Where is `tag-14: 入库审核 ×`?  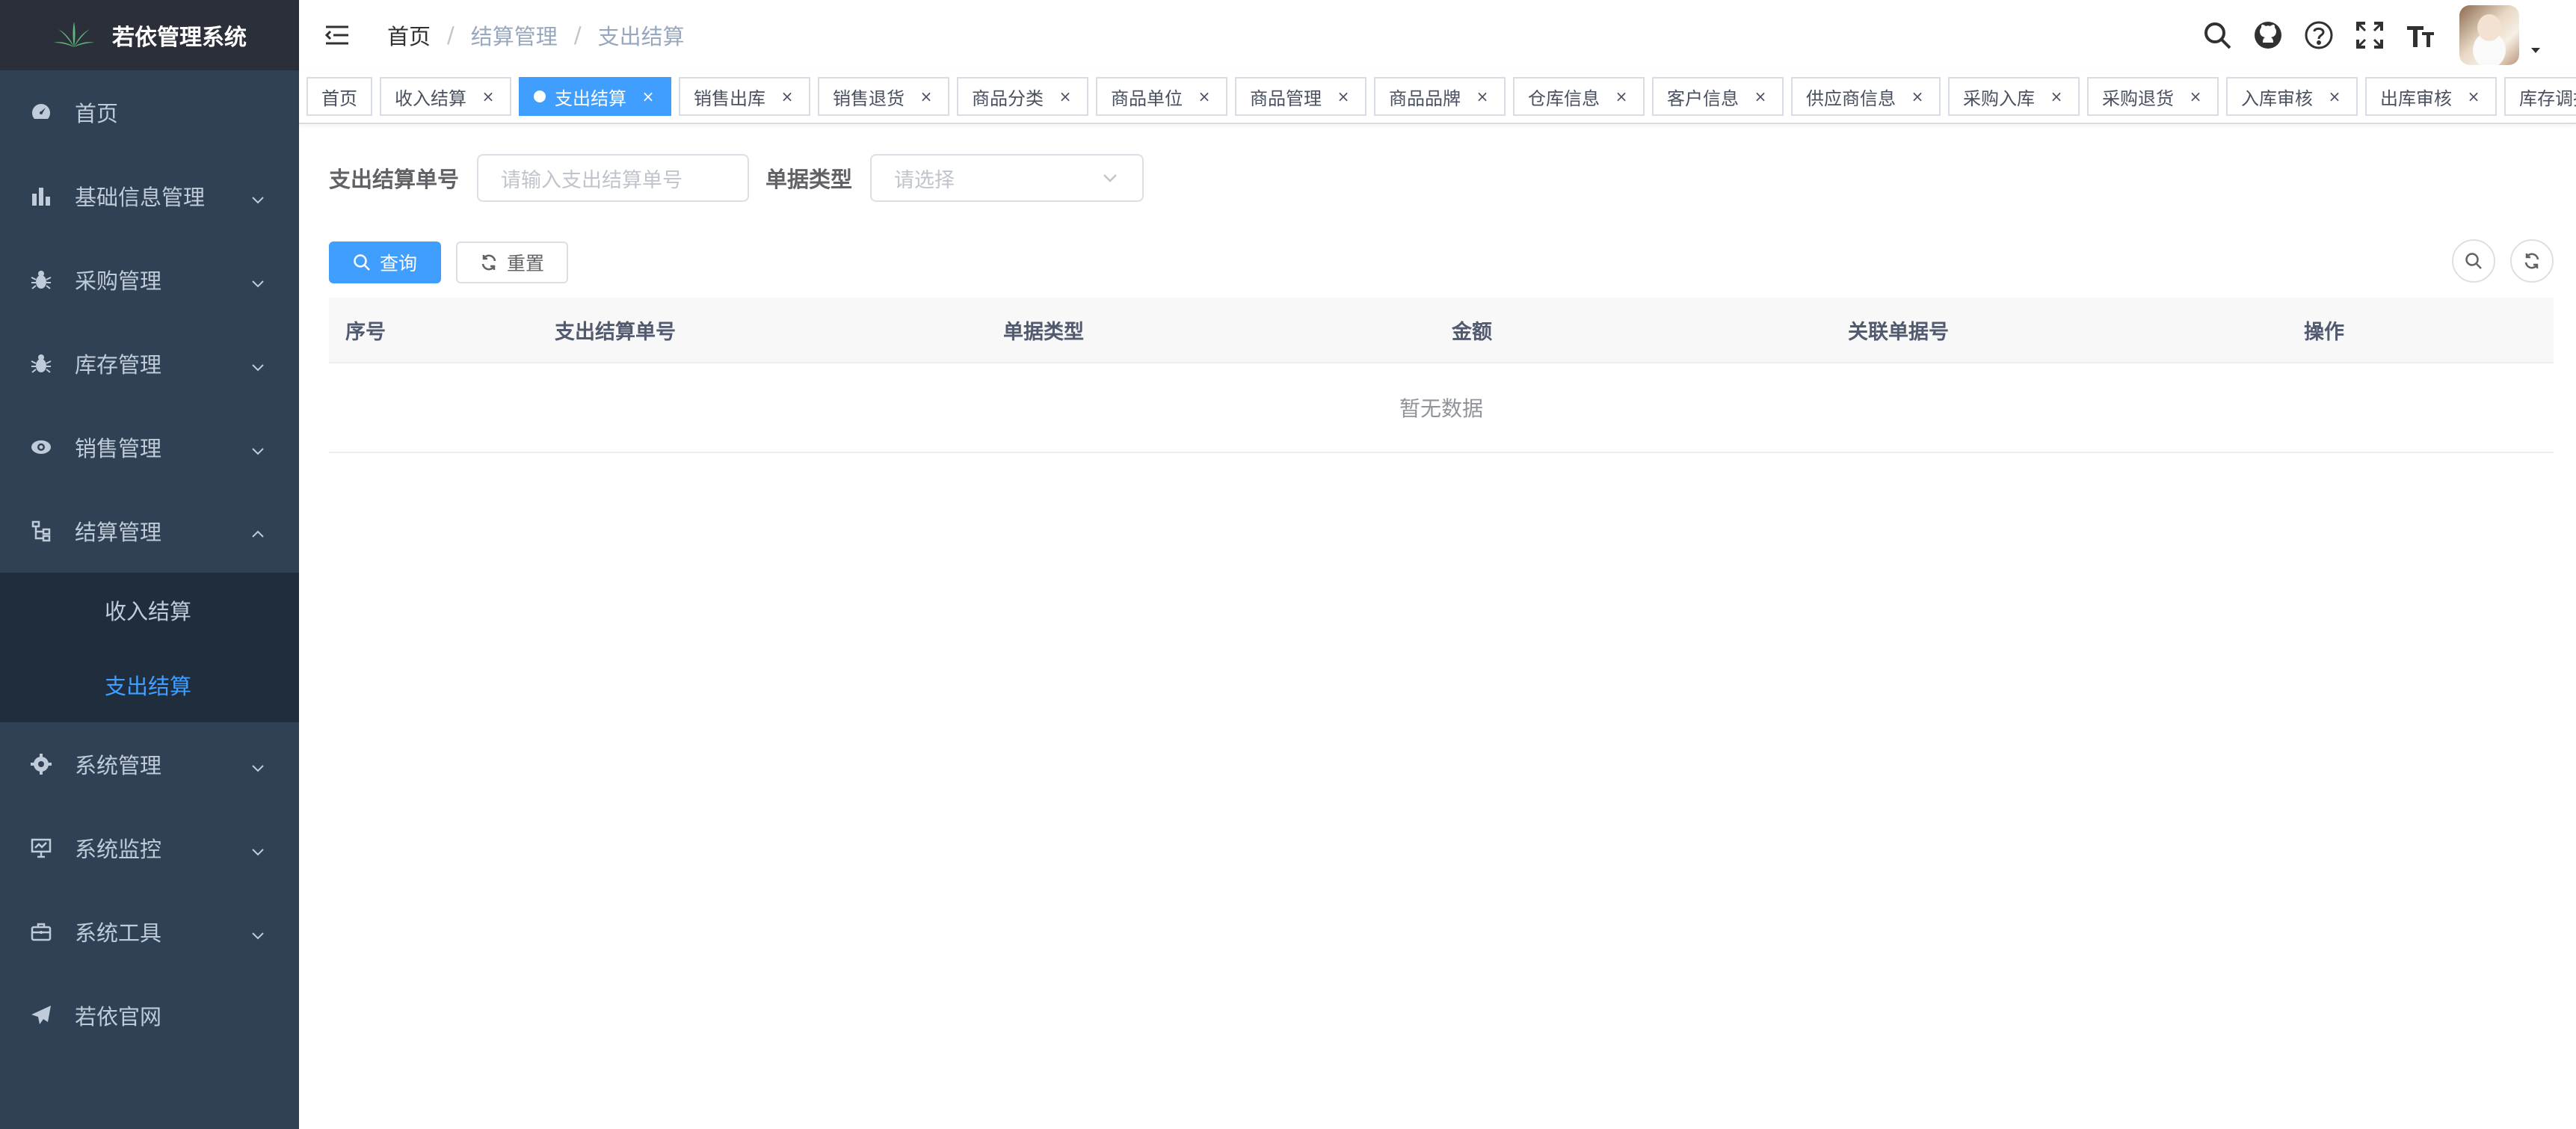 tag-14: 入库审核 × is located at coordinates (2292, 96).